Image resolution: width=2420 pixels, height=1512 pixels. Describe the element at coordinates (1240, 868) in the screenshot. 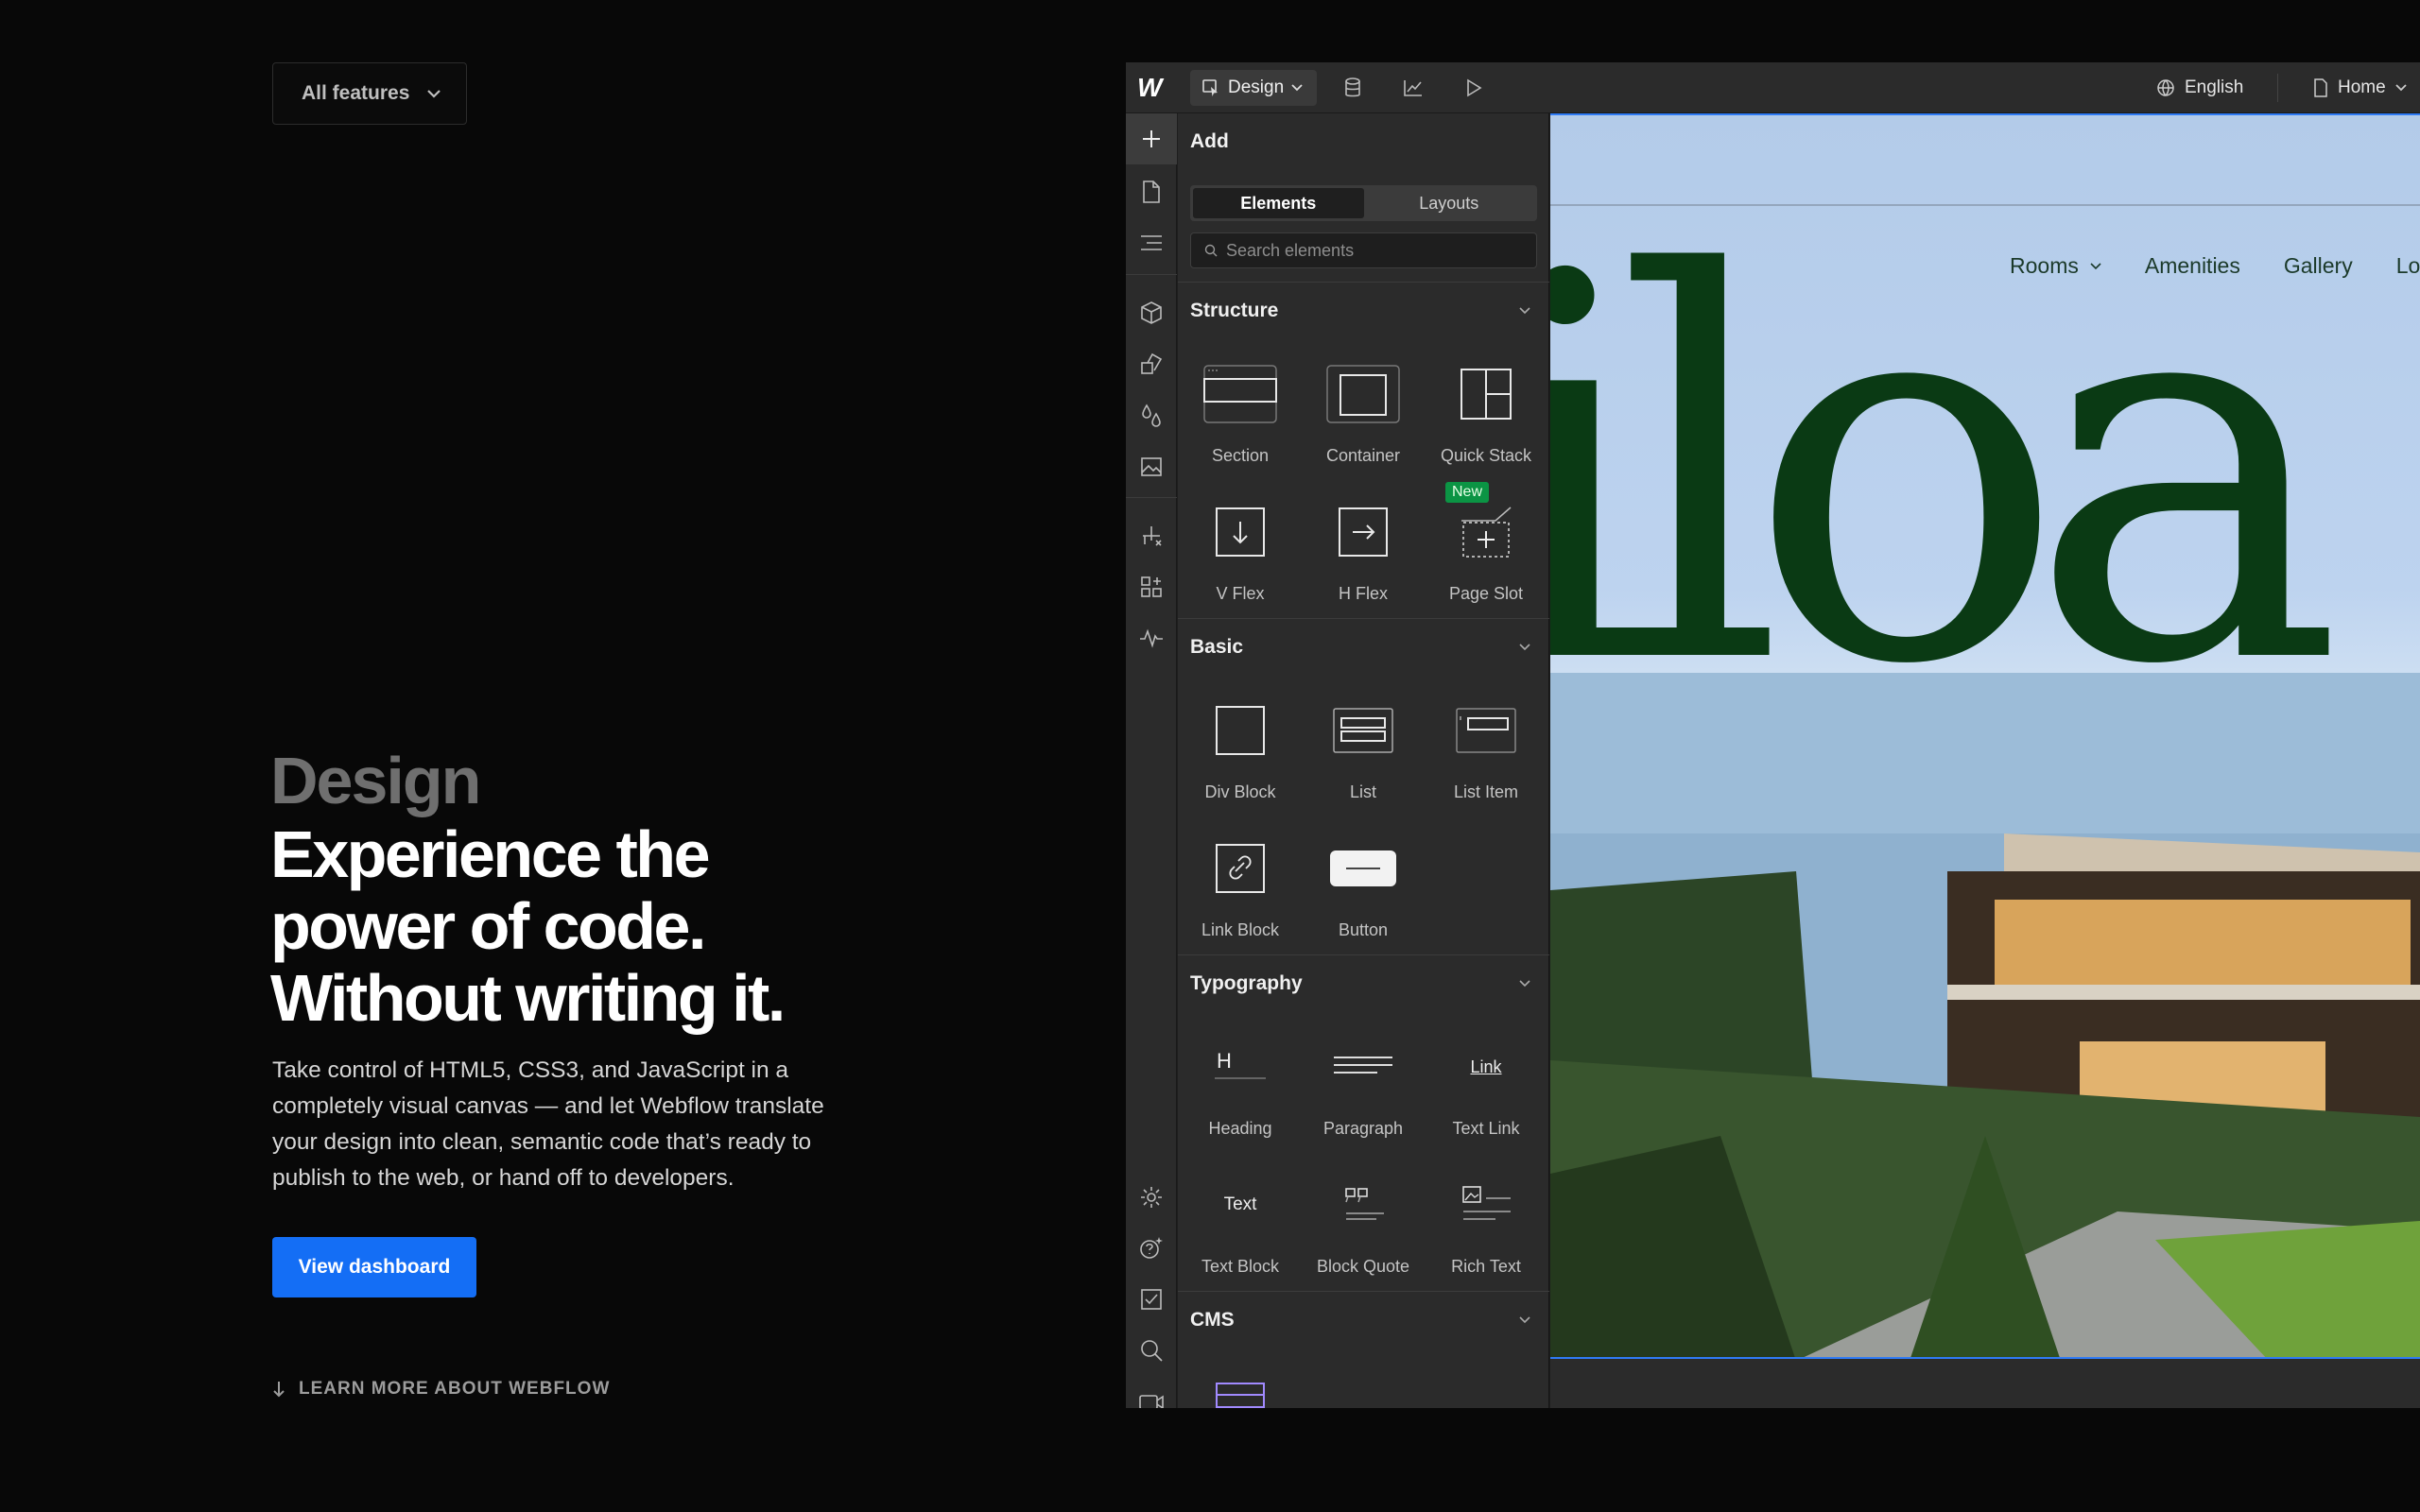

I see `link-block-element-icon` at that location.